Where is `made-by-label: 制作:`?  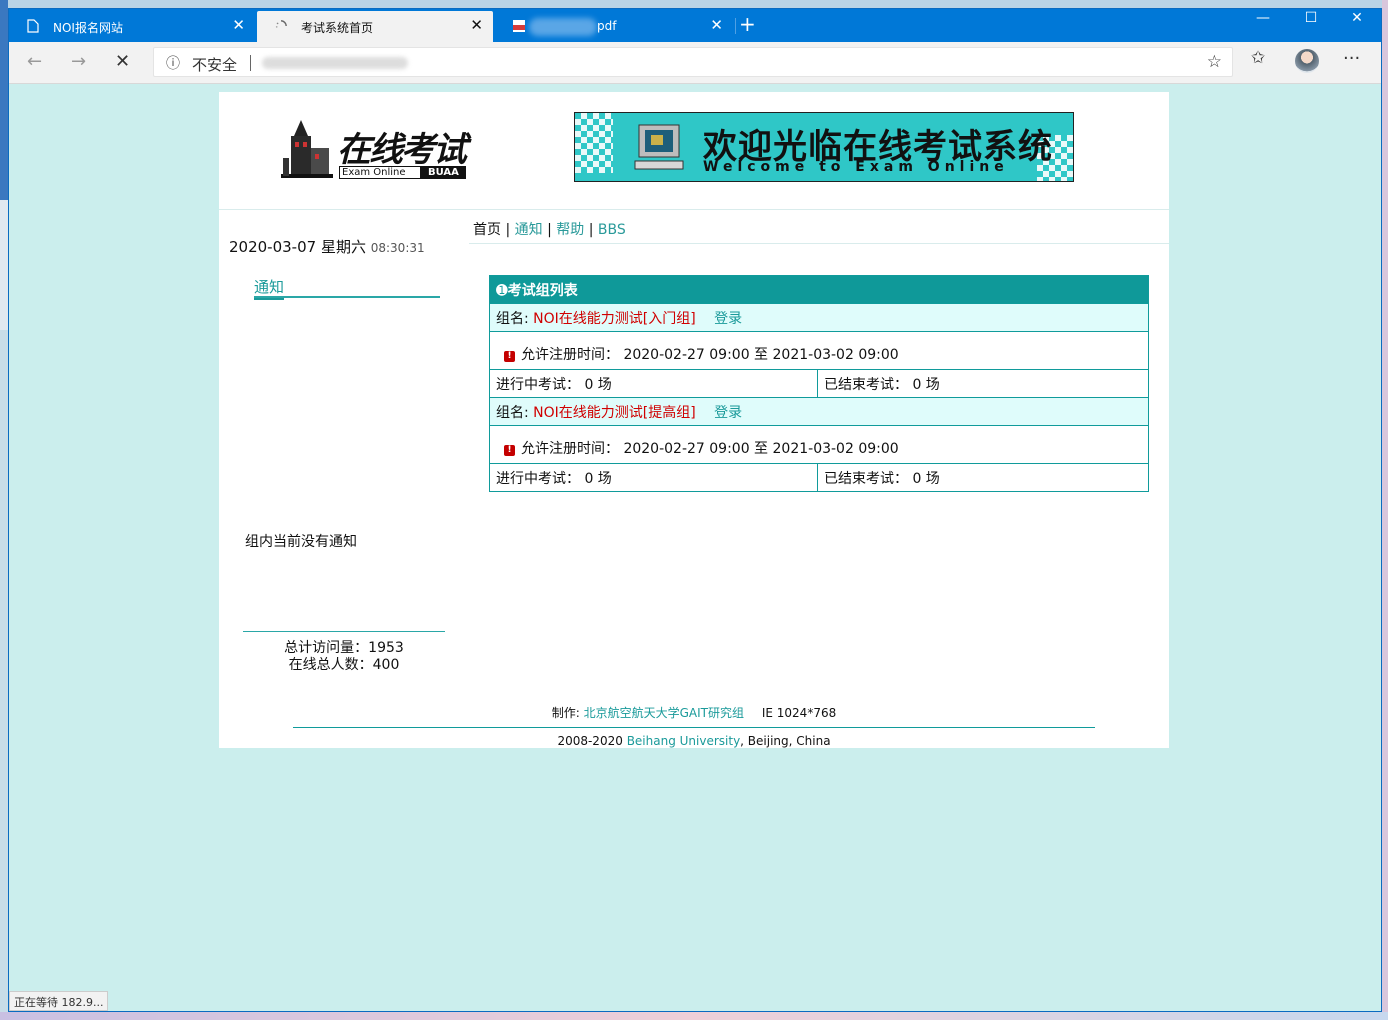
made-by-label: 制作: is located at coordinates (565, 713).